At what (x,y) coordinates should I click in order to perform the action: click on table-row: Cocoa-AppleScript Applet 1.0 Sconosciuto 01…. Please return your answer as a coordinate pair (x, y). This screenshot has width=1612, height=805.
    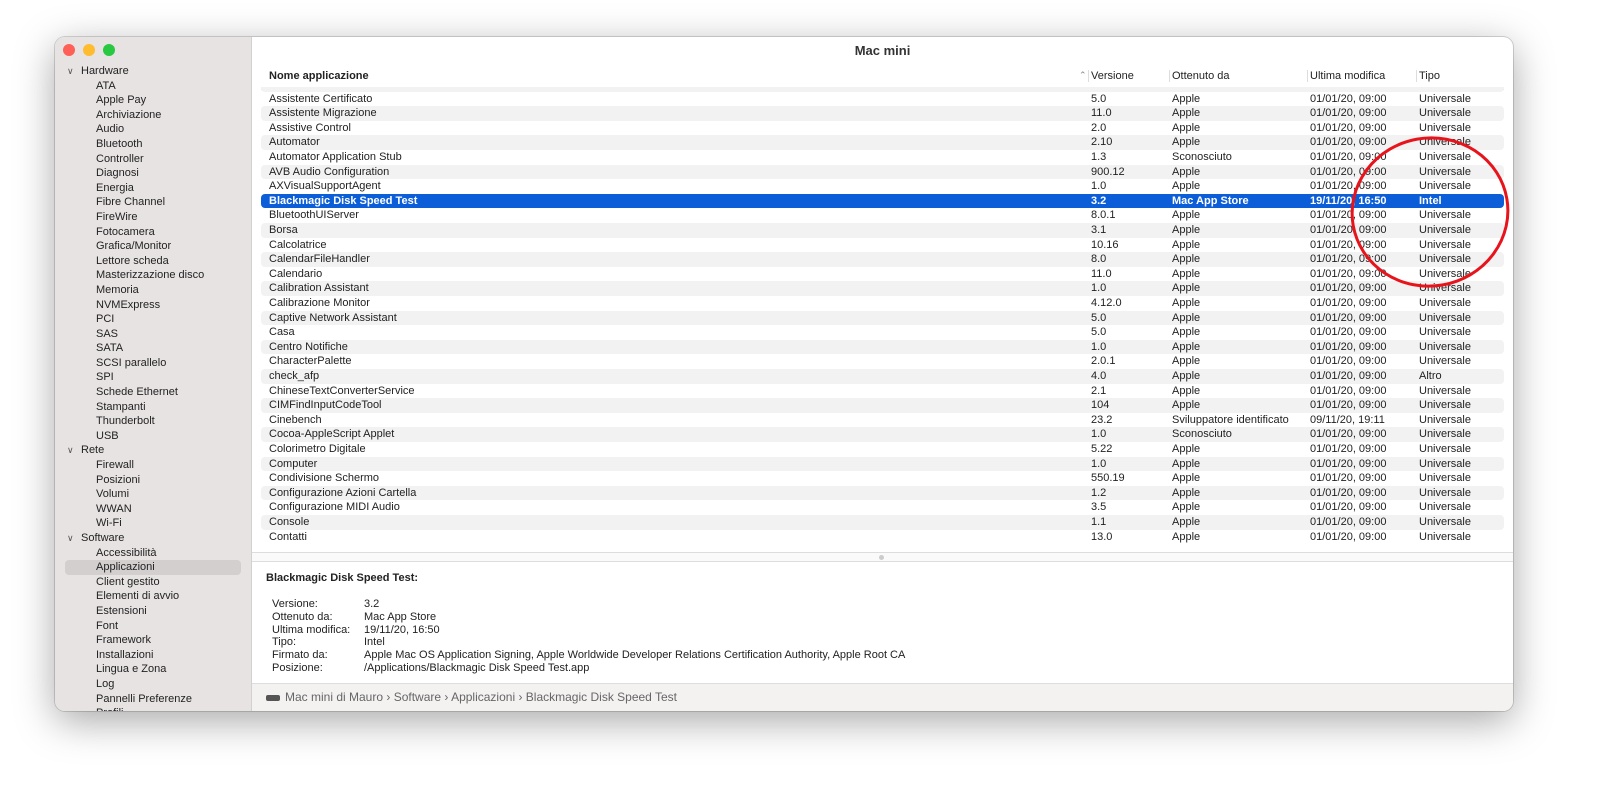
    Looking at the image, I should click on (882, 434).